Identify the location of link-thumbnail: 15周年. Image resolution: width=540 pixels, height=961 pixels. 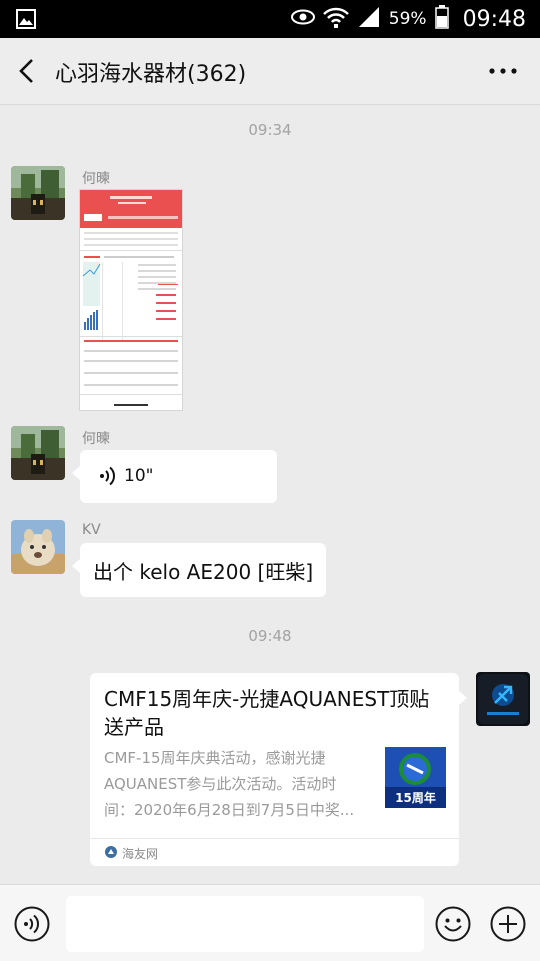
(415, 777).